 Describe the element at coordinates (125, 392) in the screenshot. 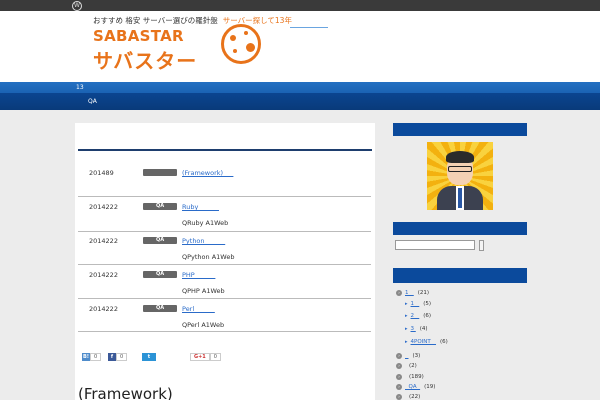

I see `post-heading: (Framework)` at that location.